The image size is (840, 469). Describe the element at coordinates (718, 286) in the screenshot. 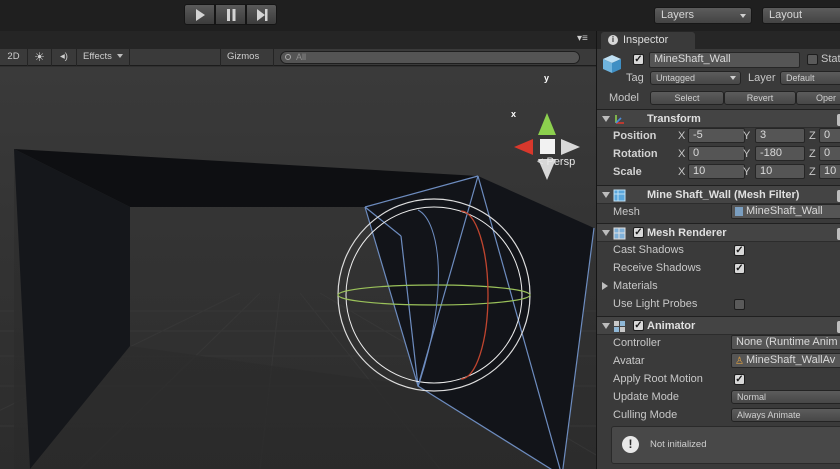

I see `materials-row: Materials` at that location.